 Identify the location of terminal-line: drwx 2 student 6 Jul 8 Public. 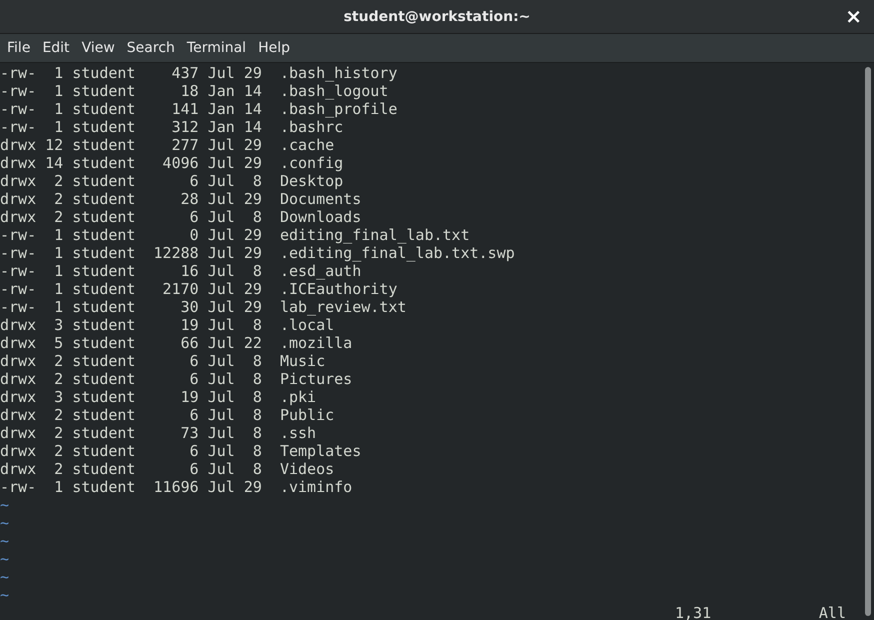
(167, 415).